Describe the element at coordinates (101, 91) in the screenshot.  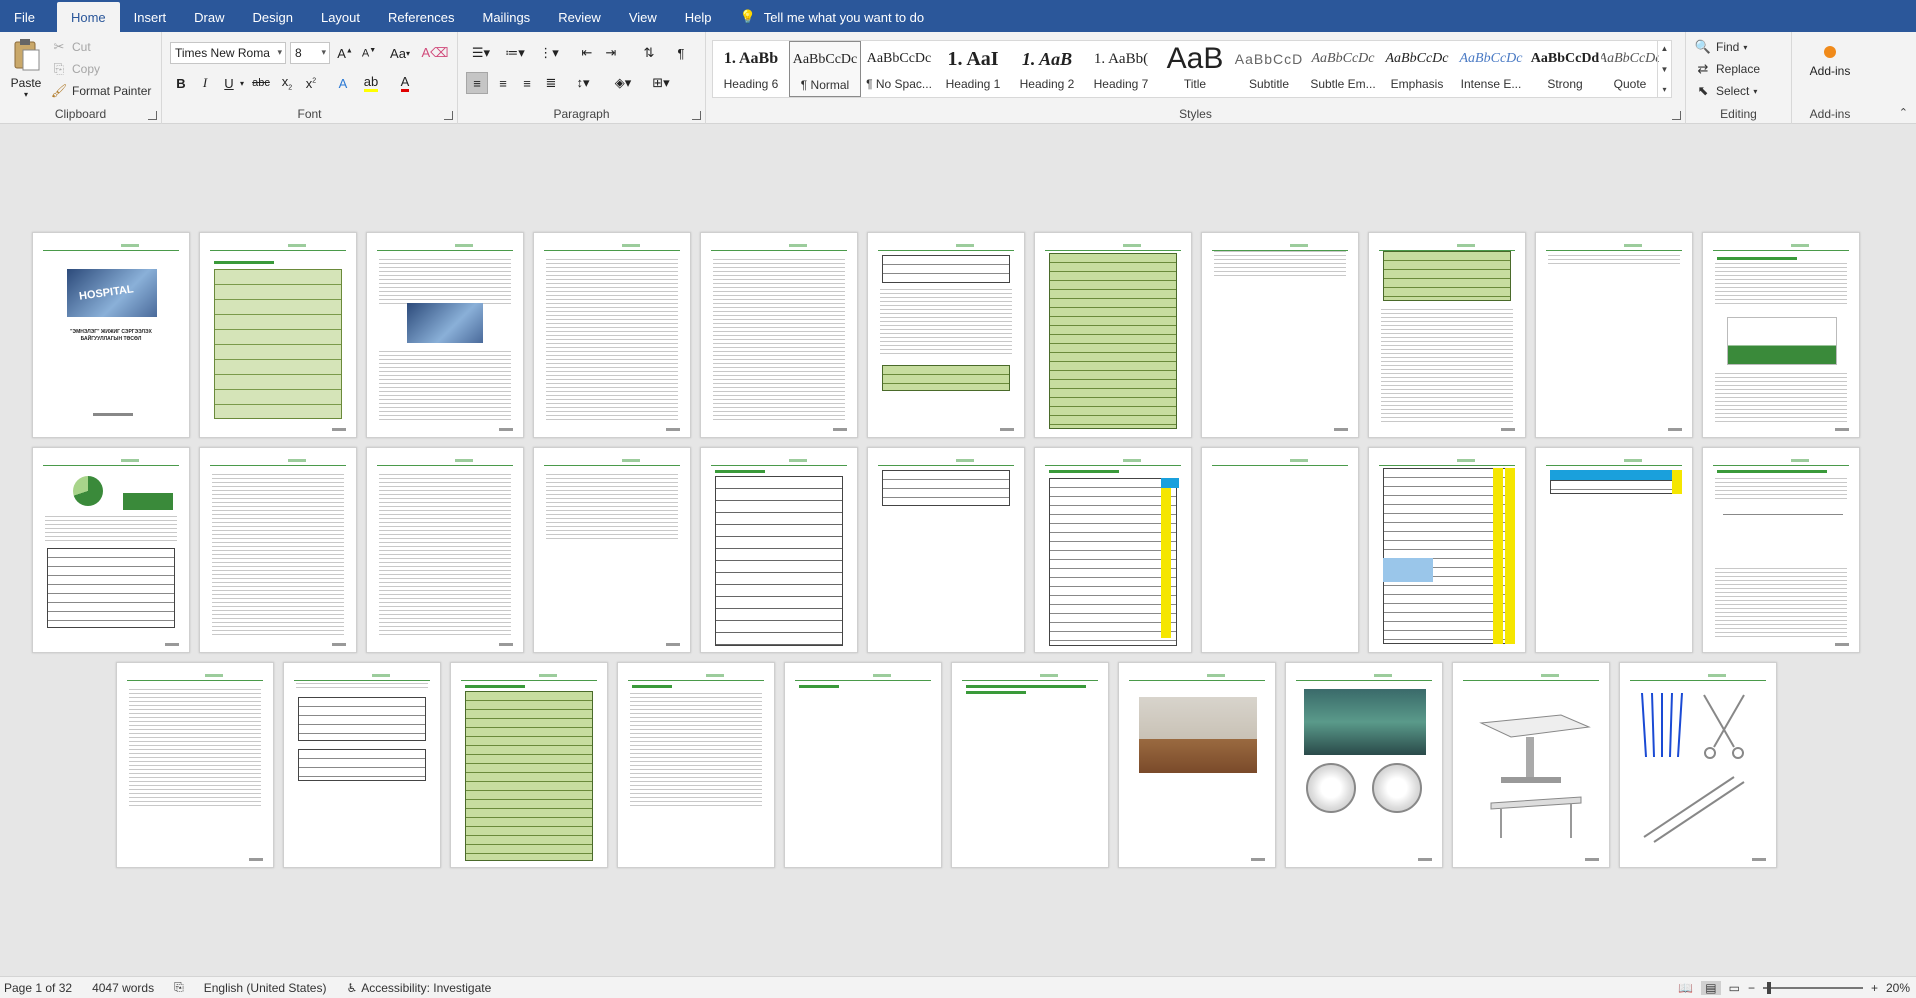
I see `format-painter-button: 🖌 Format Painter` at that location.